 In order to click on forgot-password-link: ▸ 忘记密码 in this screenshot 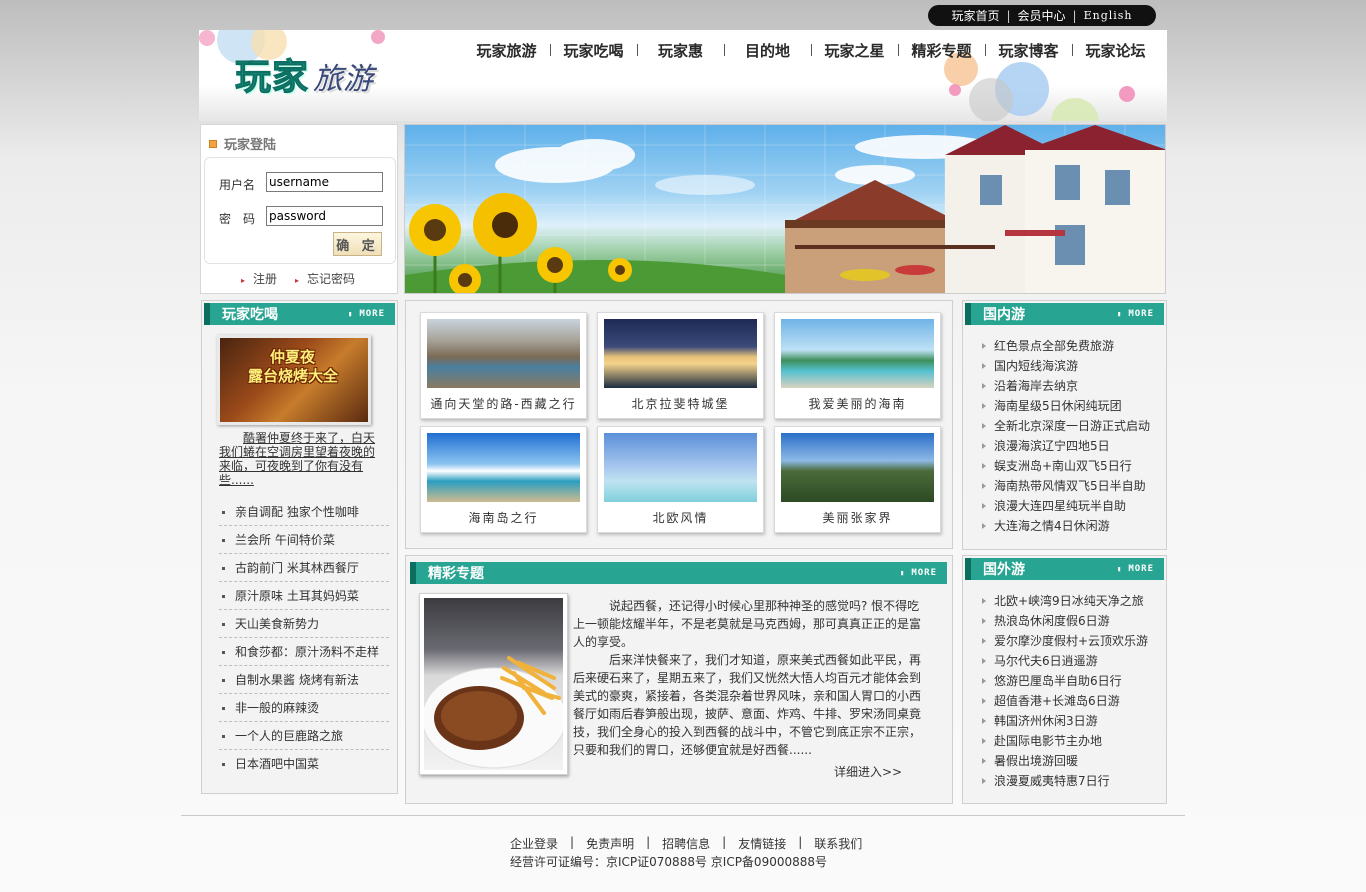, I will do `click(325, 278)`.